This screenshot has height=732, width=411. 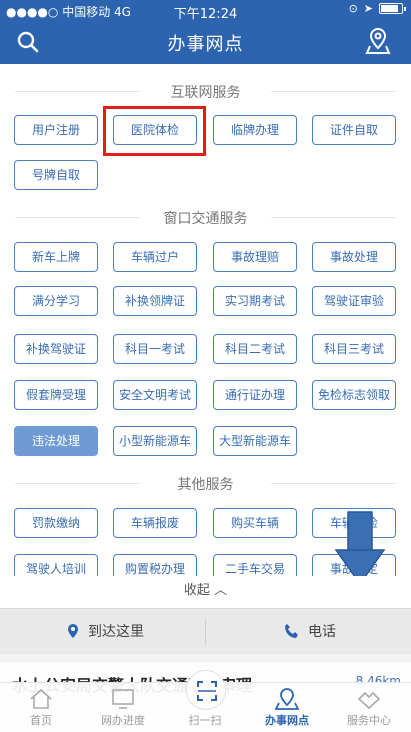 What do you see at coordinates (369, 700) in the screenshot?
I see `handshake-icon` at bounding box center [369, 700].